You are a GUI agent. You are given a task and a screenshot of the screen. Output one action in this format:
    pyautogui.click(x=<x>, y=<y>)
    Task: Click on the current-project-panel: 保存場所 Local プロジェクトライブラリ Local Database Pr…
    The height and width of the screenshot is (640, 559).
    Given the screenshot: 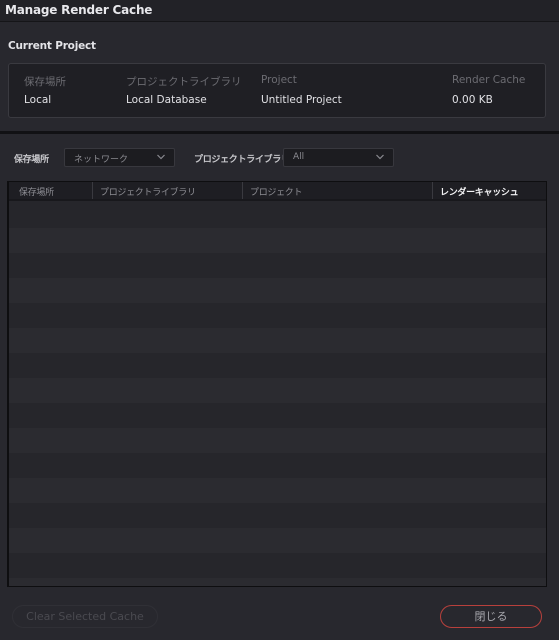 What is the action you would take?
    pyautogui.click(x=277, y=90)
    